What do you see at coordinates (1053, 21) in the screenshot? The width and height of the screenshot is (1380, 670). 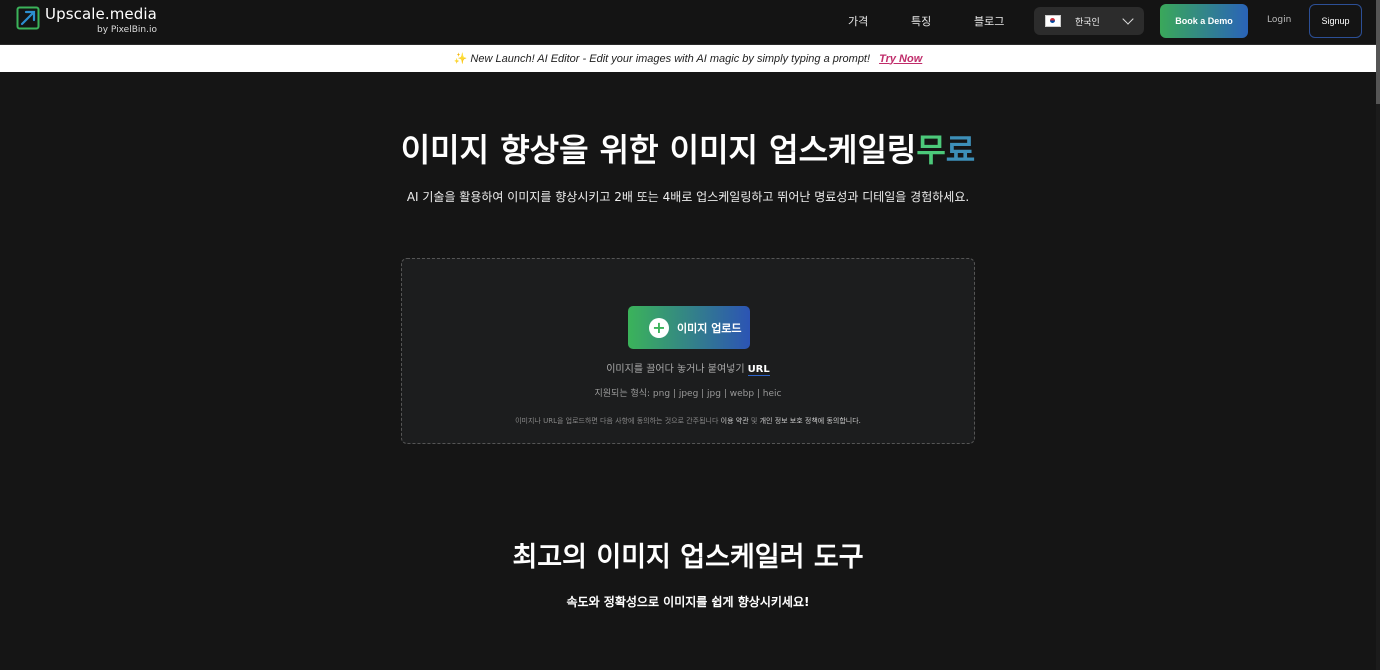 I see `korea-flag-icon` at bounding box center [1053, 21].